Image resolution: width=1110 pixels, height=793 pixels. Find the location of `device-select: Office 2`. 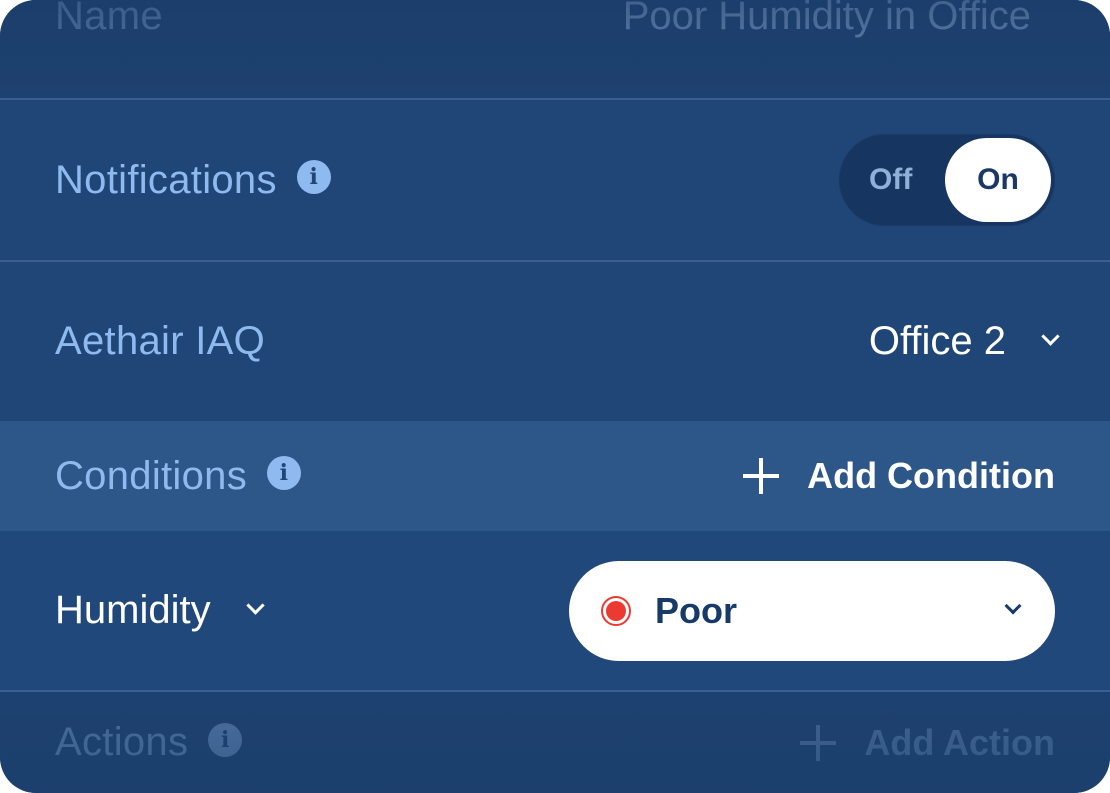

device-select: Office 2 is located at coordinates (964, 341).